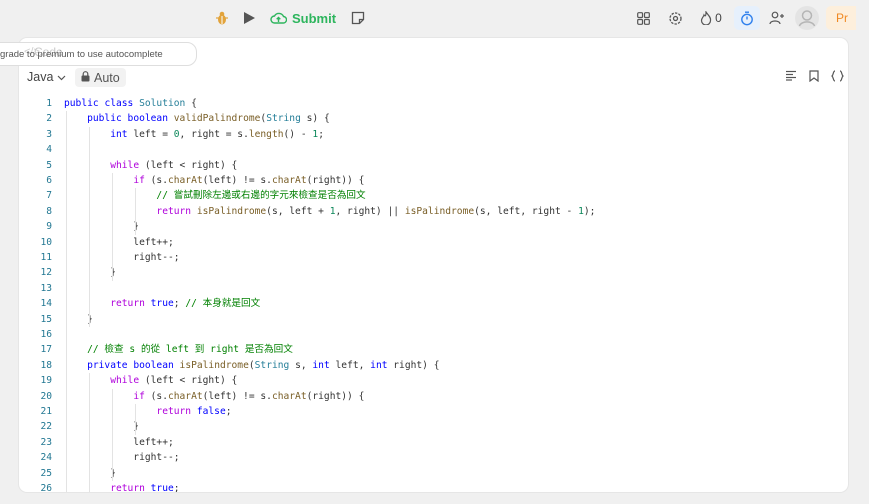 The width and height of the screenshot is (869, 504). Describe the element at coordinates (61, 77) in the screenshot. I see `chevron-down-icon` at that location.